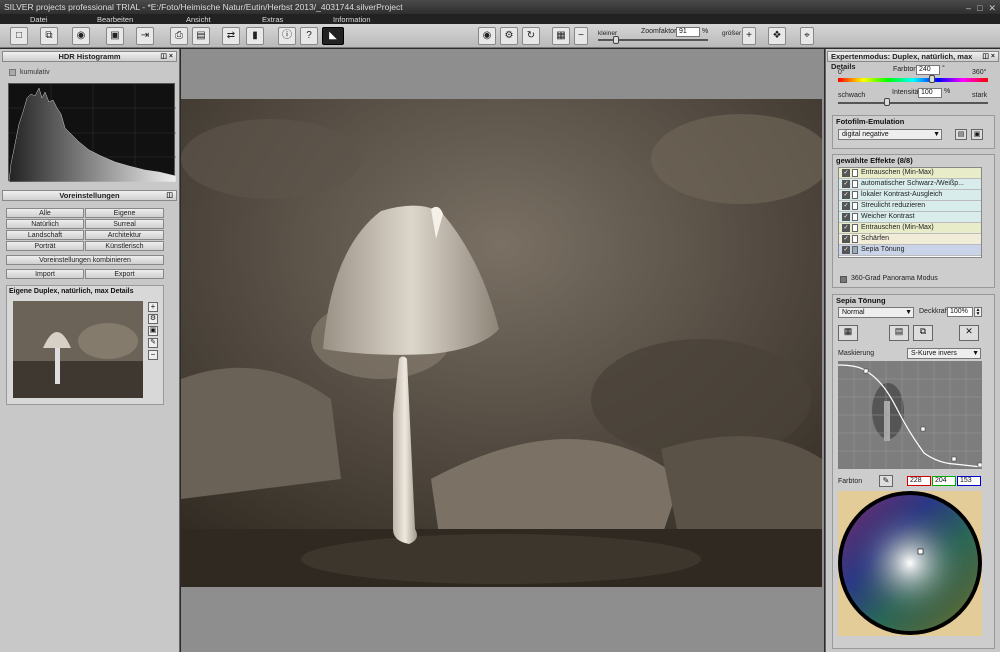 The width and height of the screenshot is (1000, 652). Describe the element at coordinates (124, 235) in the screenshot. I see `preset-architektur-button: Architektur` at that location.